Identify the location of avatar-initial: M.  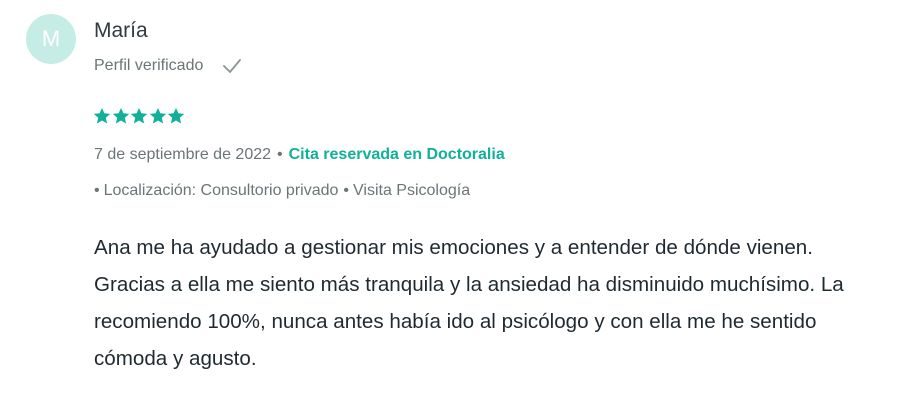
(51, 38).